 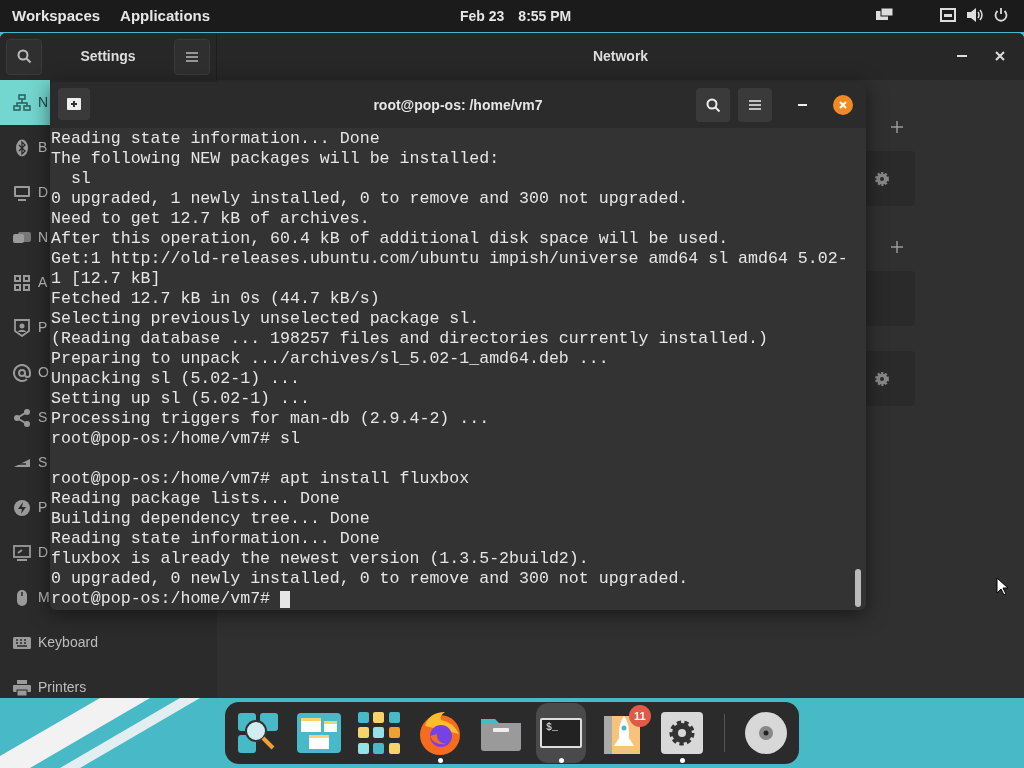 I want to click on terminal-line: root@pop-os:/home/vm7#, so click(x=161, y=599).